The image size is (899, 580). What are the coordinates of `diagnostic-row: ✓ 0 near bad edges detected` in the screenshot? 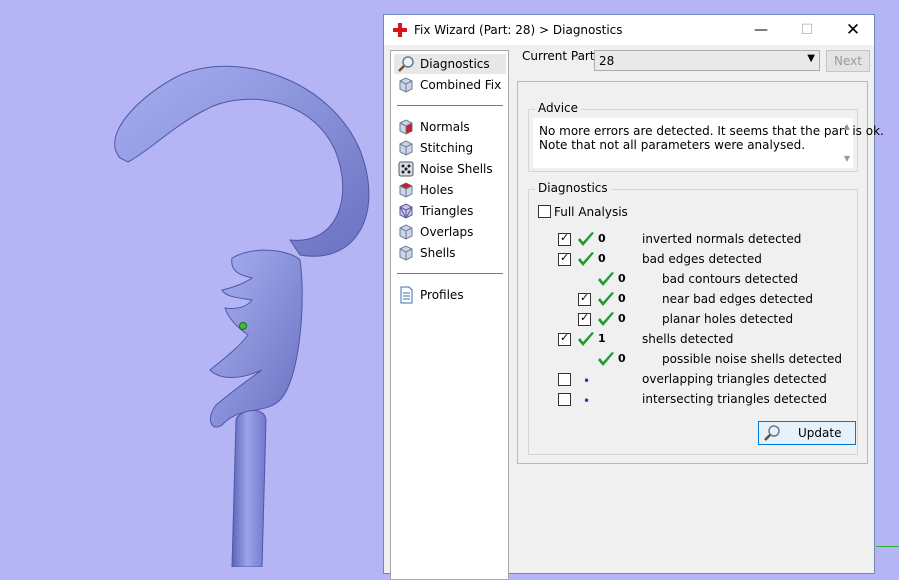 It's located at (694, 300).